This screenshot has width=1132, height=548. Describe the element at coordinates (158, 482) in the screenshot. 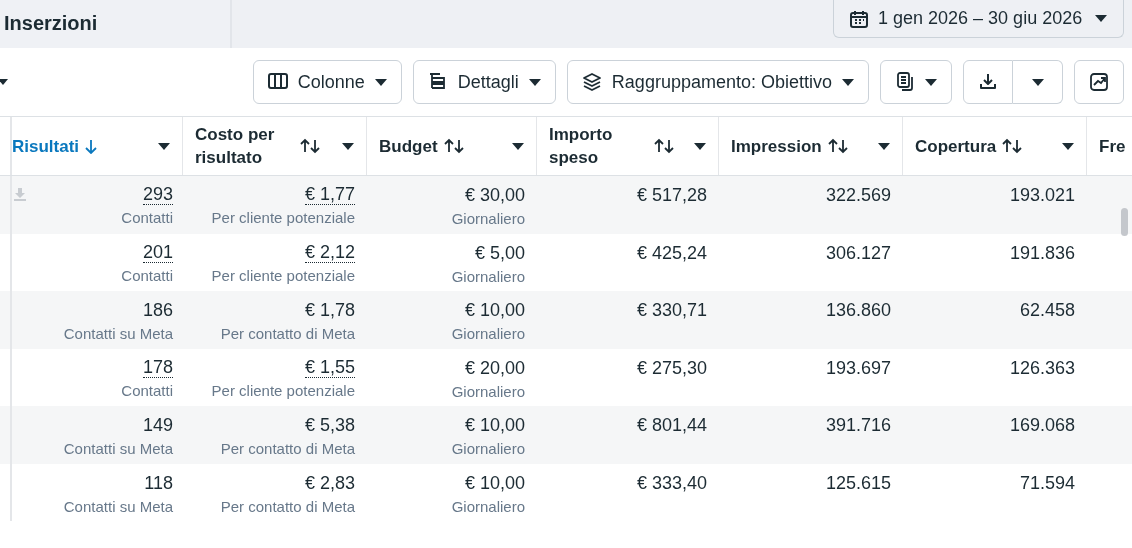

I see `table-cell: 118` at that location.